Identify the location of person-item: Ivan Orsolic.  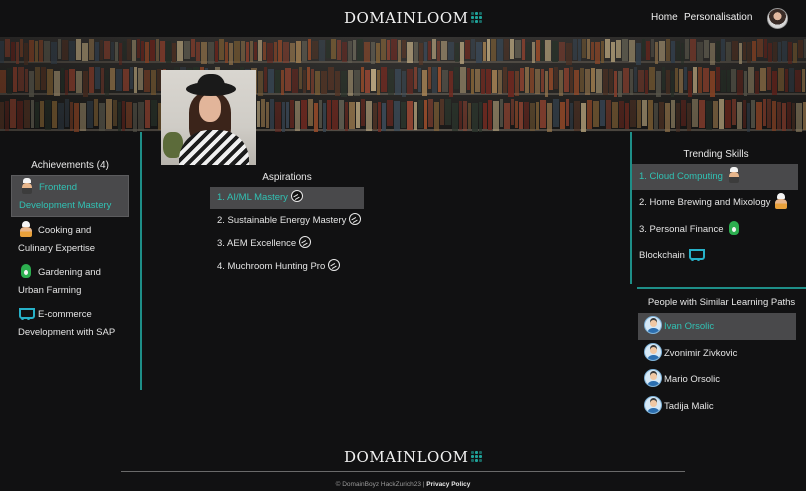
(717, 326).